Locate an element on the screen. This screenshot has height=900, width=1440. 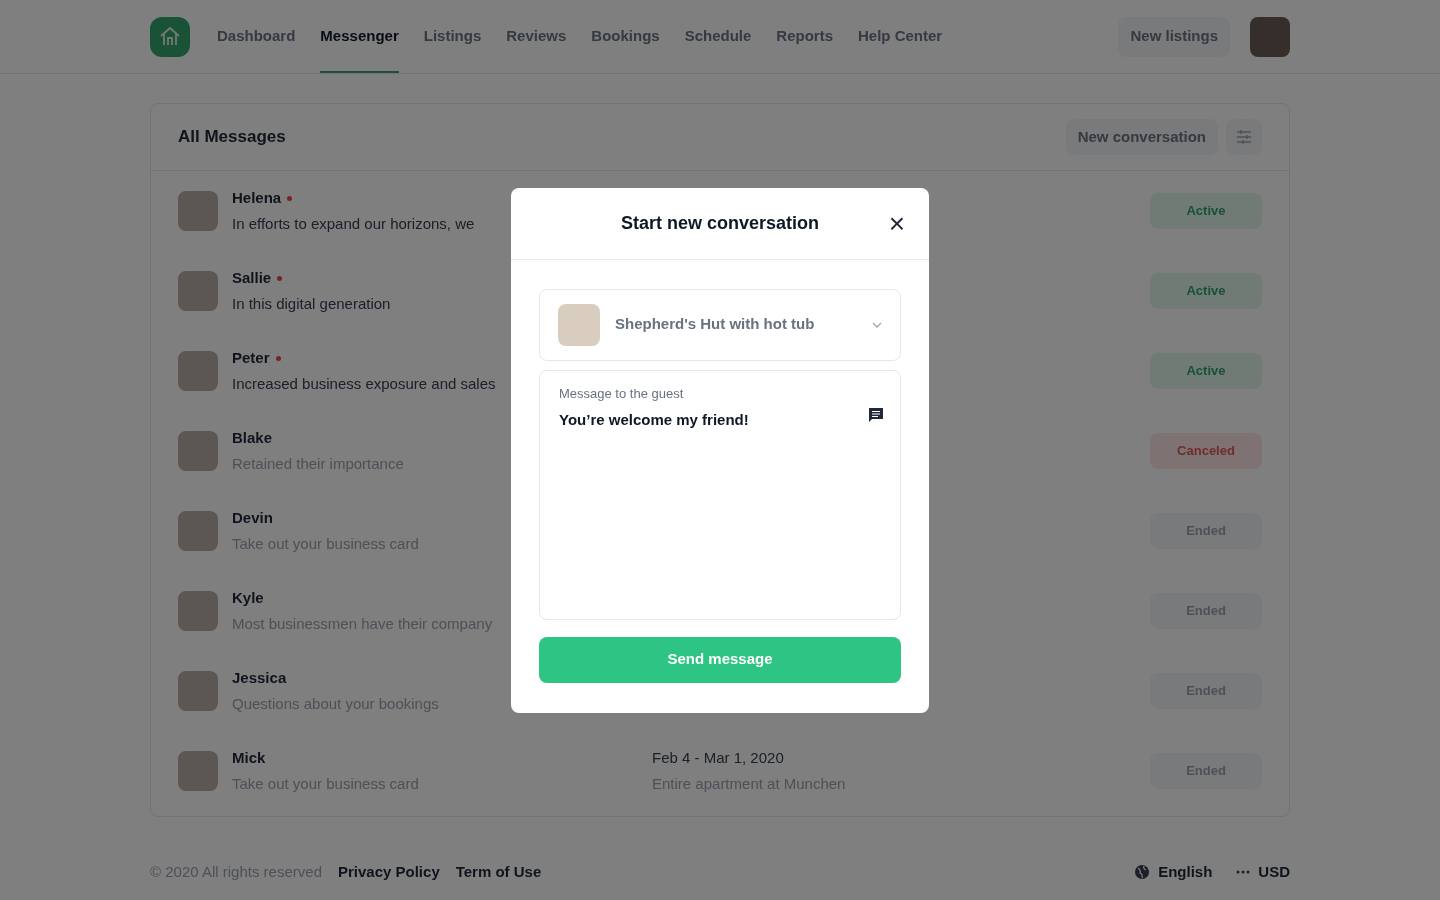
contact-name: Peter is located at coordinates (251, 358).